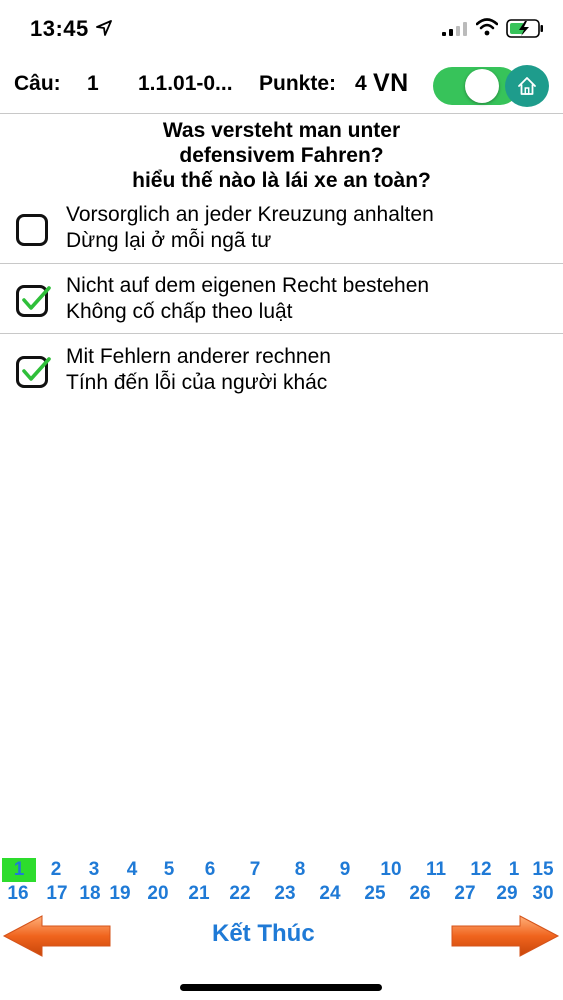 Image resolution: width=563 pixels, height=1000 pixels. I want to click on answer-vietnamese: Tính đến lỗi của người khác, so click(197, 382).